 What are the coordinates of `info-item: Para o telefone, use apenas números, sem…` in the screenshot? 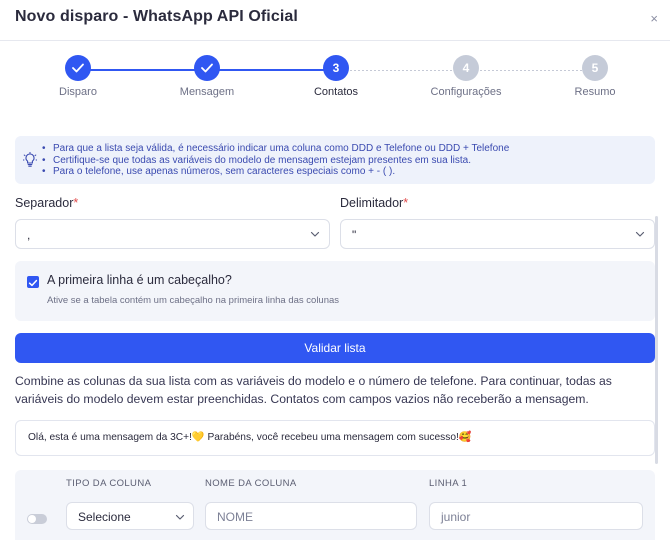 It's located at (275, 172).